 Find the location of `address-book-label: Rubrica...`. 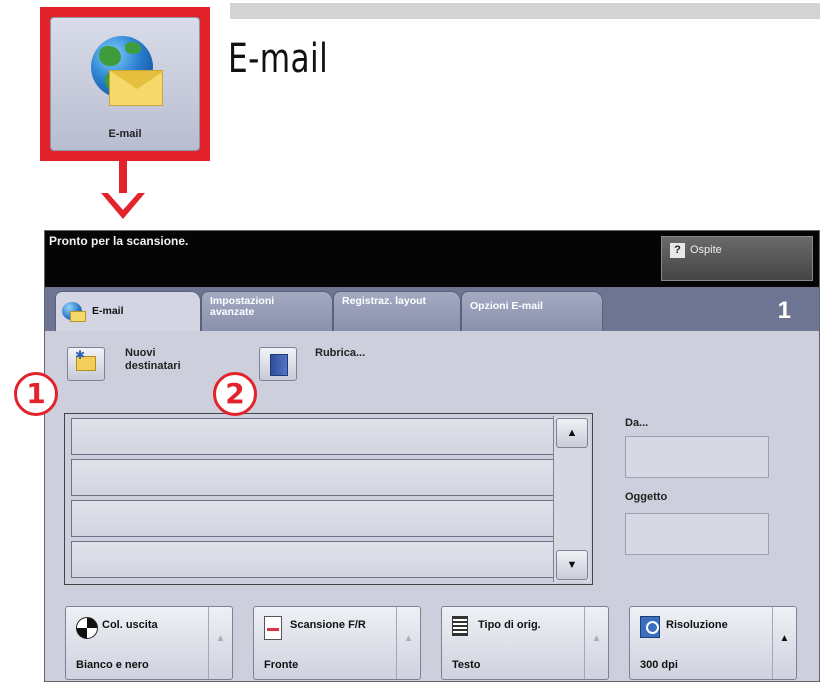

address-book-label: Rubrica... is located at coordinates (340, 353).